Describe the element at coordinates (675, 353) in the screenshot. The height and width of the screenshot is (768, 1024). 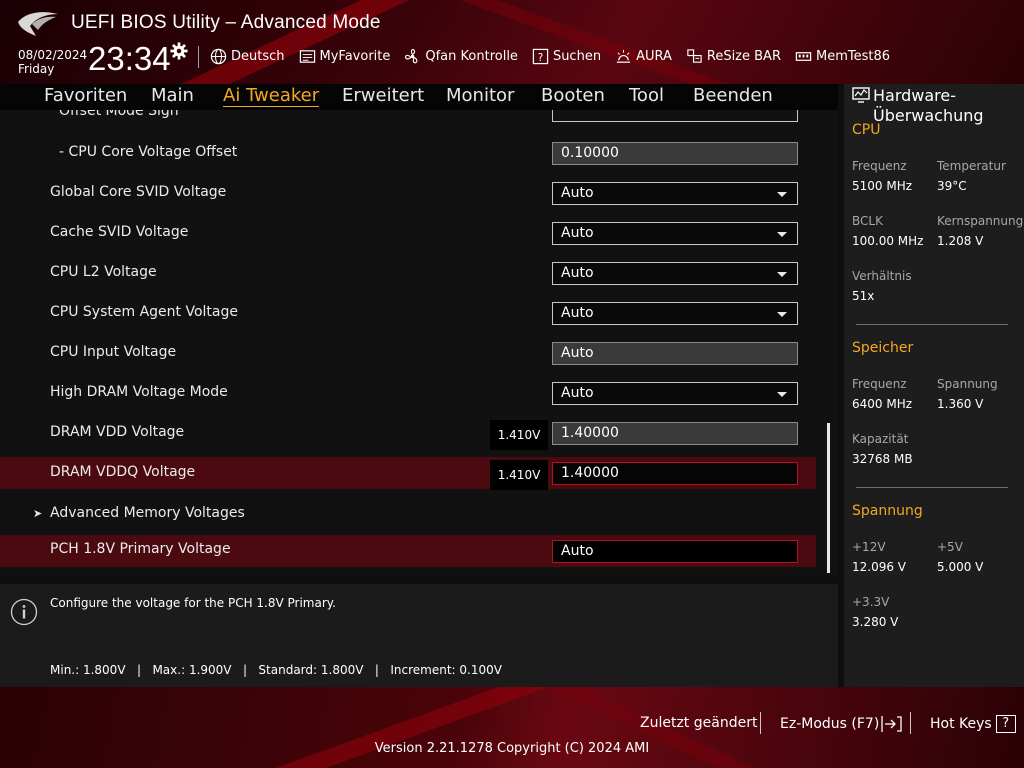
I see `cpu-input-voltage-field: Auto` at that location.